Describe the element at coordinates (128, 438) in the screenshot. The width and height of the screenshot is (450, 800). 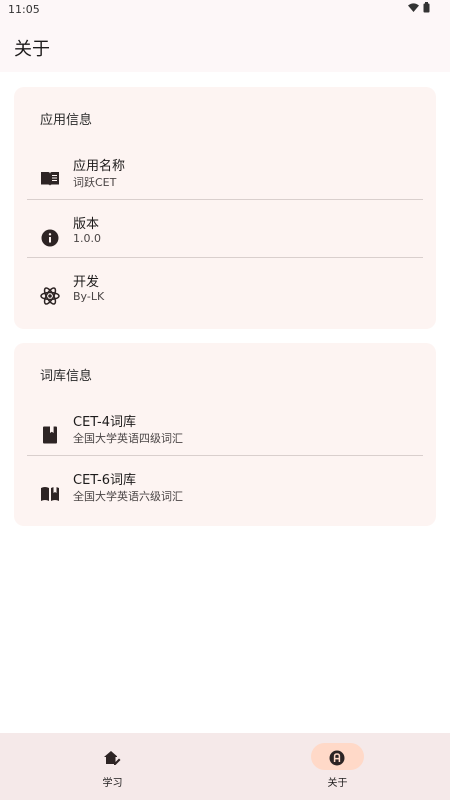
I see `cet4-description: 全国大学英语四级词汇` at that location.